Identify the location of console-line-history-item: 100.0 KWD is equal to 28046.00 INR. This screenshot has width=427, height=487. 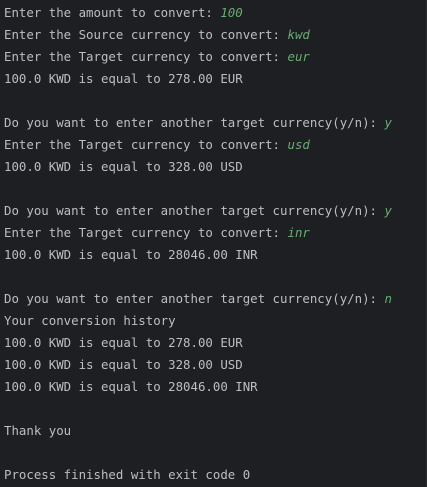
(215, 387).